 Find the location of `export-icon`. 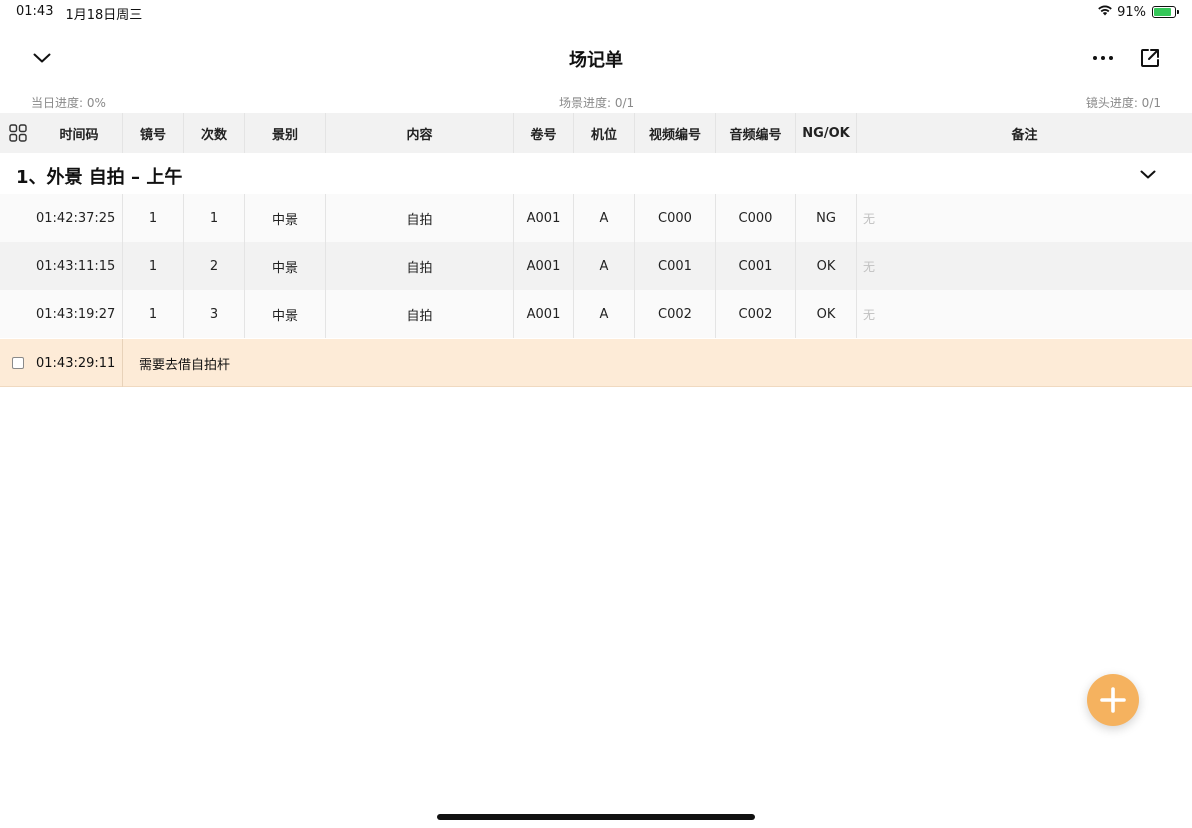

export-icon is located at coordinates (1150, 58).